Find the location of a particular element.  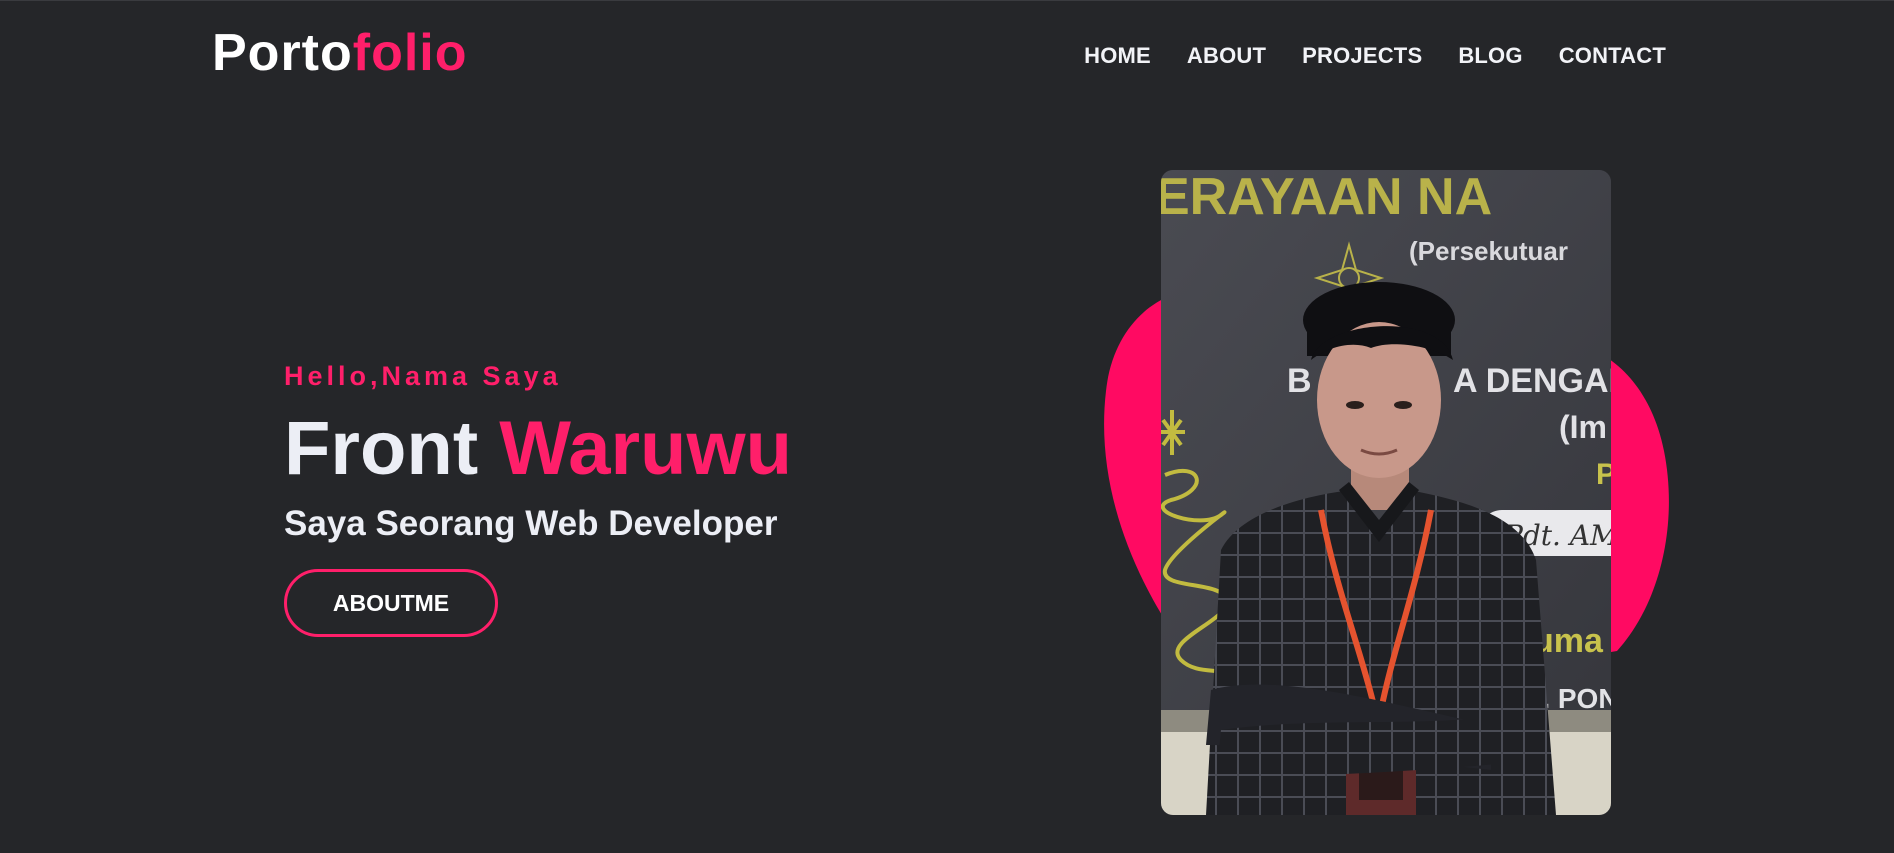

logo: Portofolio is located at coordinates (340, 53).